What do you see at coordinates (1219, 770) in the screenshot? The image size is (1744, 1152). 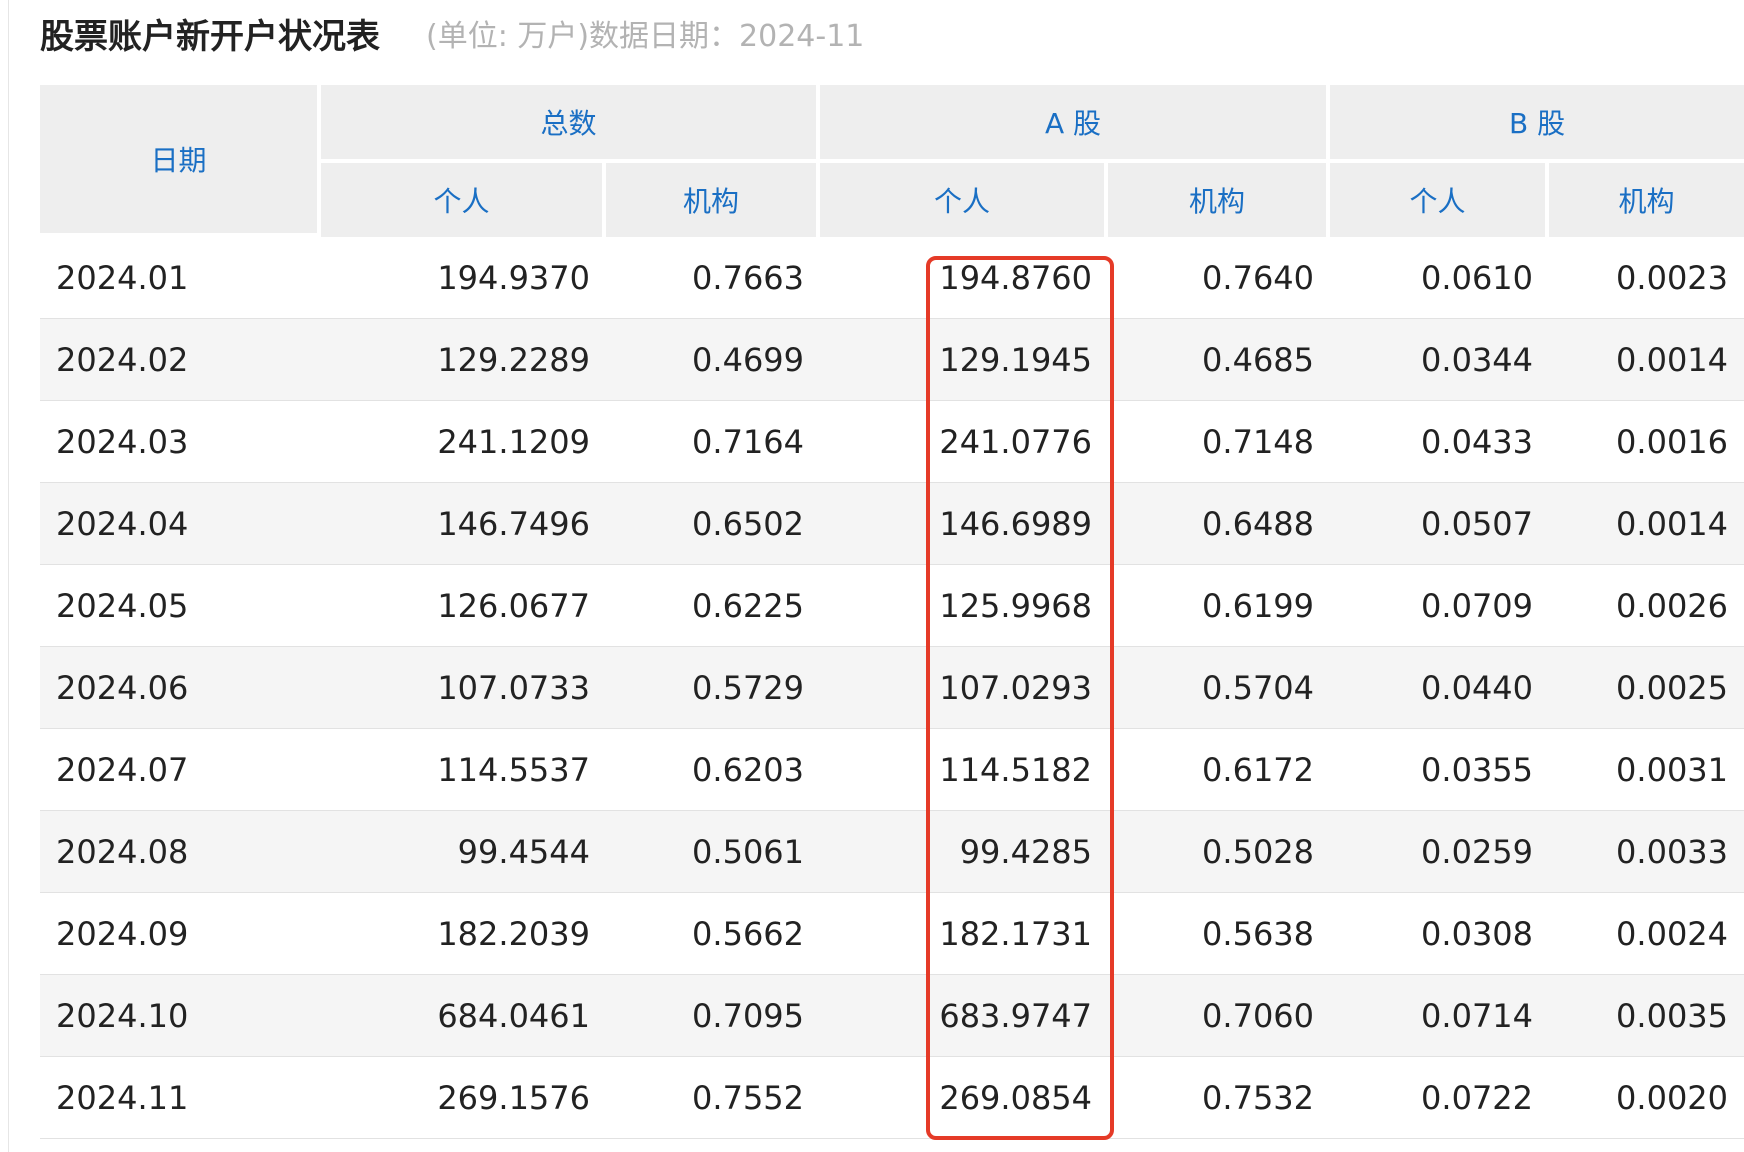 I see `cell-a-institution: 0.6172` at bounding box center [1219, 770].